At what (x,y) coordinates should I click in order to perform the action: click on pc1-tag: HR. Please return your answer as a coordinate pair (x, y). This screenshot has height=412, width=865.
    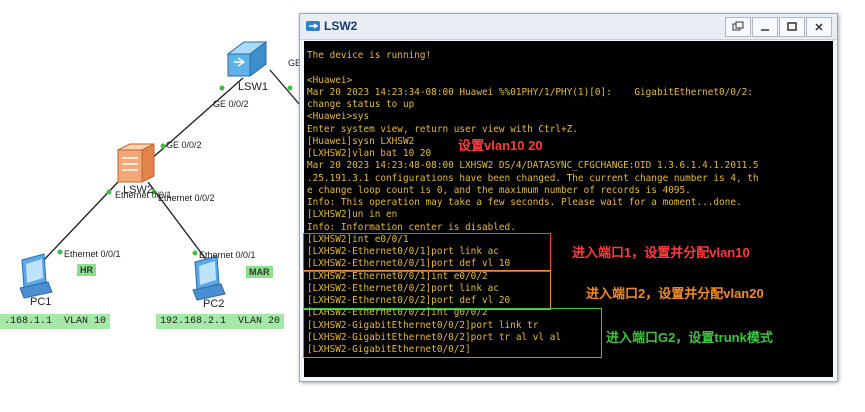
    Looking at the image, I should click on (86, 270).